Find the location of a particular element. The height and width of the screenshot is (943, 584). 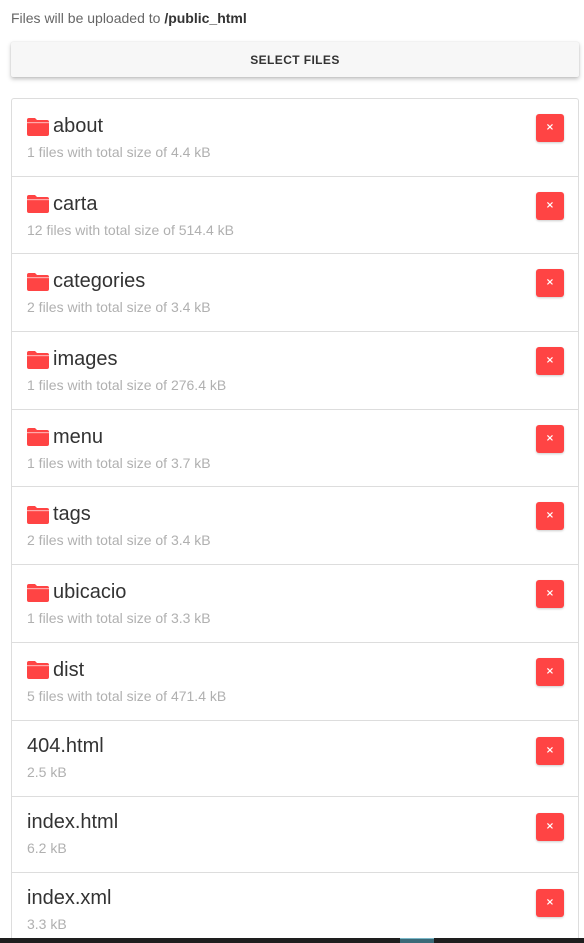

item-meta: 3.3 kB is located at coordinates (47, 924).